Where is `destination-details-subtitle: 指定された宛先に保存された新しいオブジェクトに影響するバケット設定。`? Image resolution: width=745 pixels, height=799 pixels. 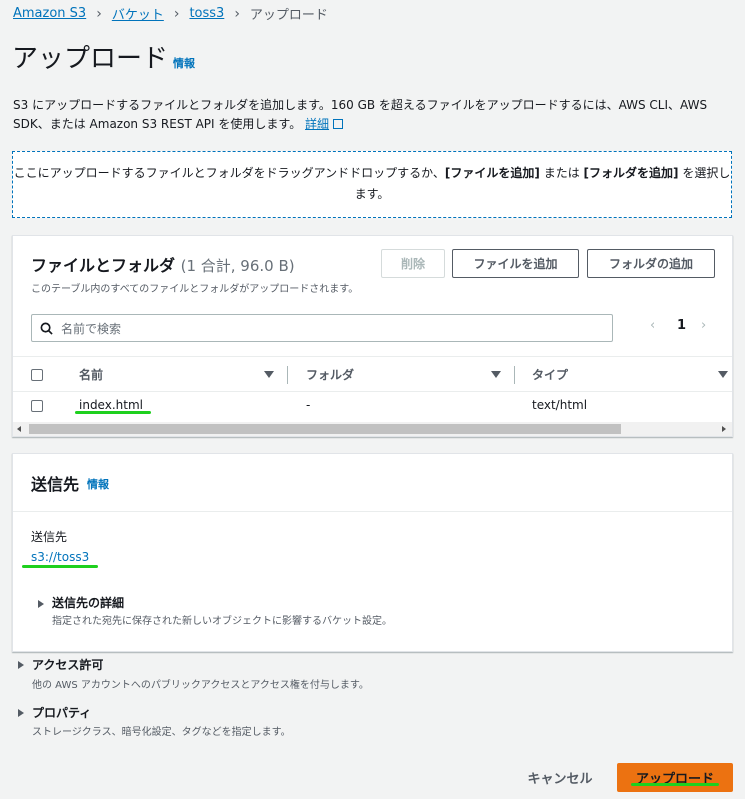 destination-details-subtitle: 指定された宛先に保存された新しいオブジェクトに影響するバケット設定。 is located at coordinates (222, 621).